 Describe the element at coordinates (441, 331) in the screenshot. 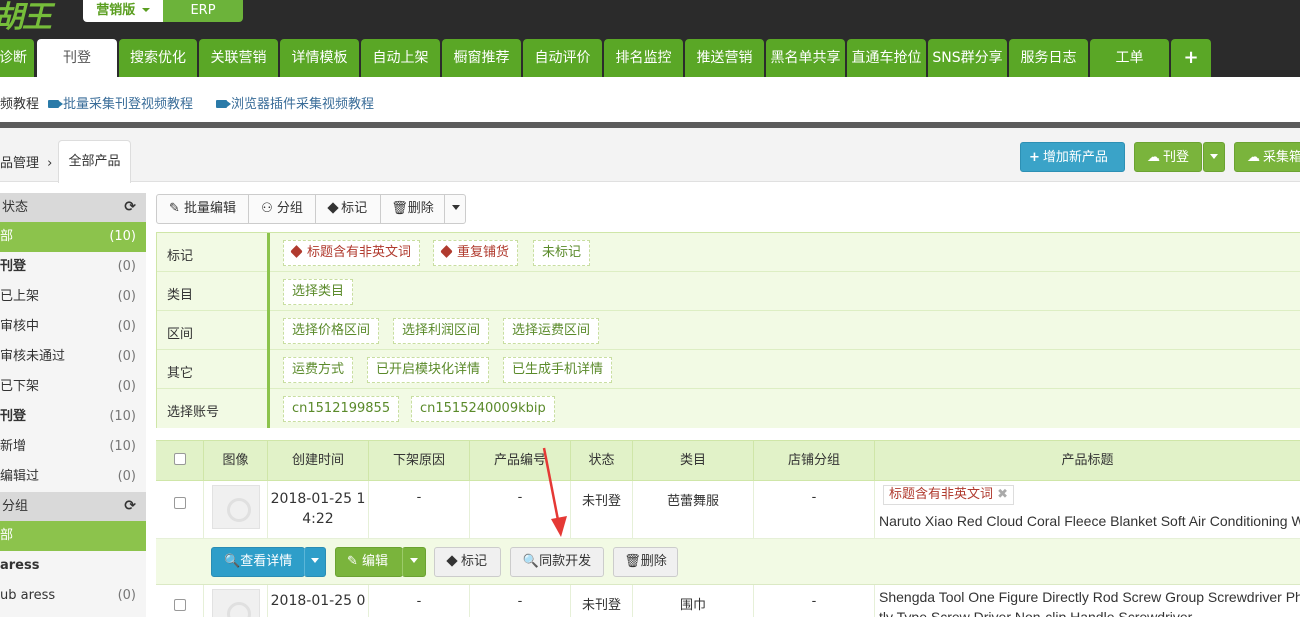

I see `filter-tag-profit: 选择利润区间` at that location.